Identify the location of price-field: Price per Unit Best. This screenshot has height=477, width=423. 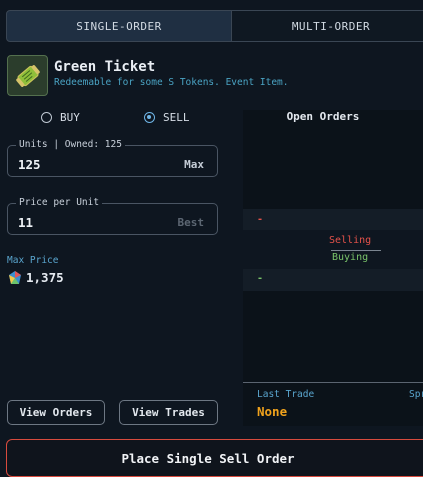
(112, 216).